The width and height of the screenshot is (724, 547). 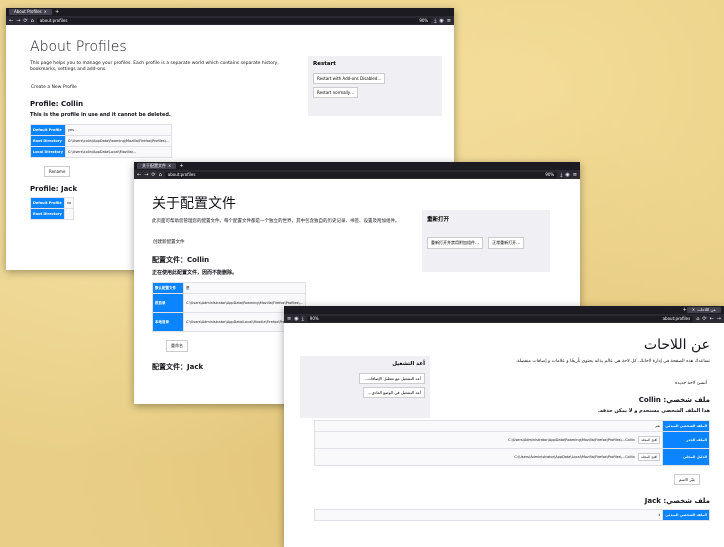 What do you see at coordinates (48, 152) in the screenshot?
I see `table-key: Local Directory` at bounding box center [48, 152].